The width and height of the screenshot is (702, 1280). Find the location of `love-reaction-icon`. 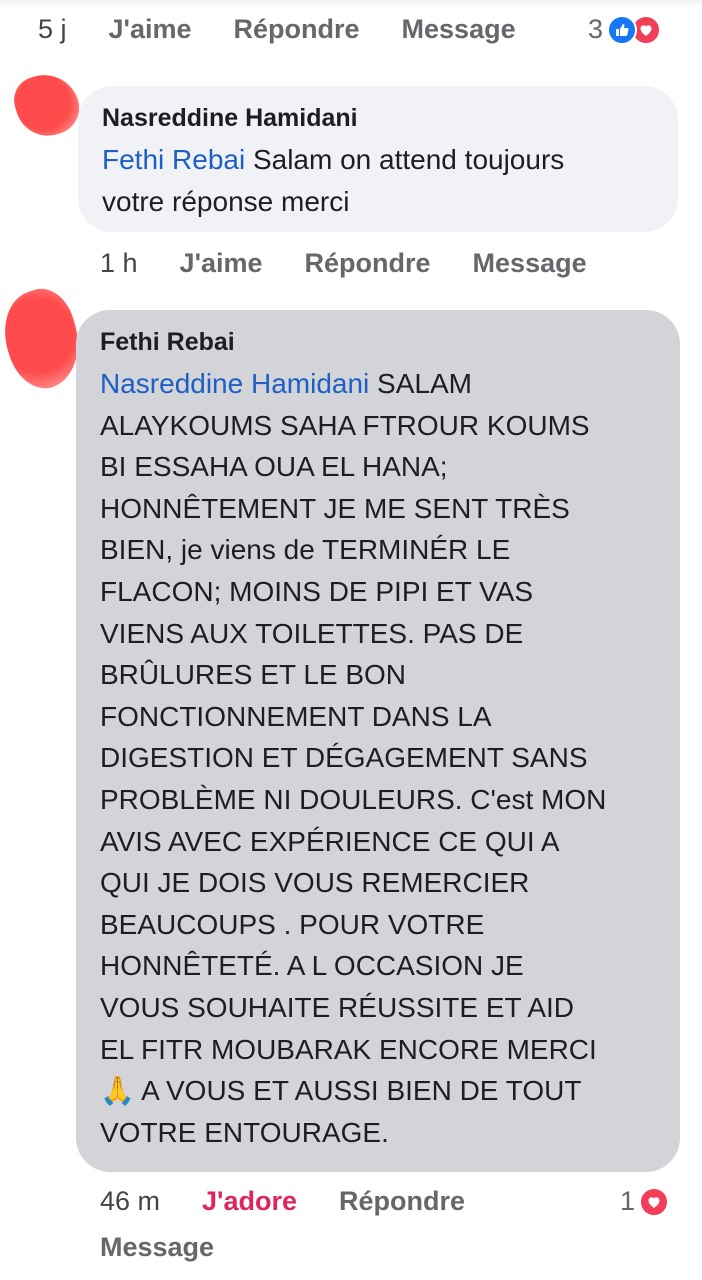

love-reaction-icon is located at coordinates (654, 1201).